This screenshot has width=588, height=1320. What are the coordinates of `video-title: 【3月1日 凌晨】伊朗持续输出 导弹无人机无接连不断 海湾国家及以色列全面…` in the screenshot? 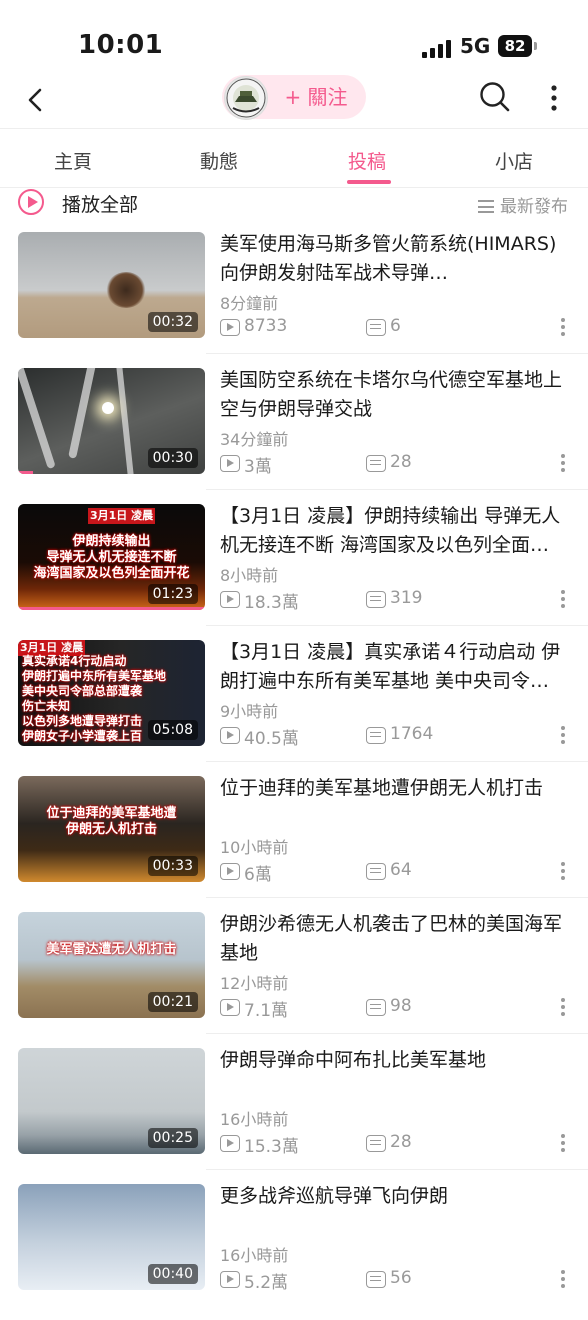 It's located at (395, 531).